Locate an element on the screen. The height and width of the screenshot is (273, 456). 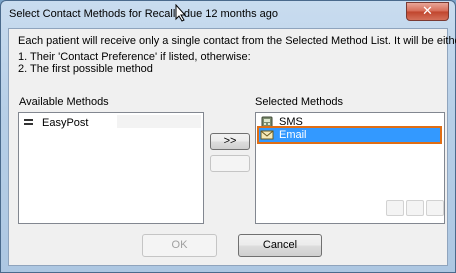
ok-button: OK is located at coordinates (179, 245).